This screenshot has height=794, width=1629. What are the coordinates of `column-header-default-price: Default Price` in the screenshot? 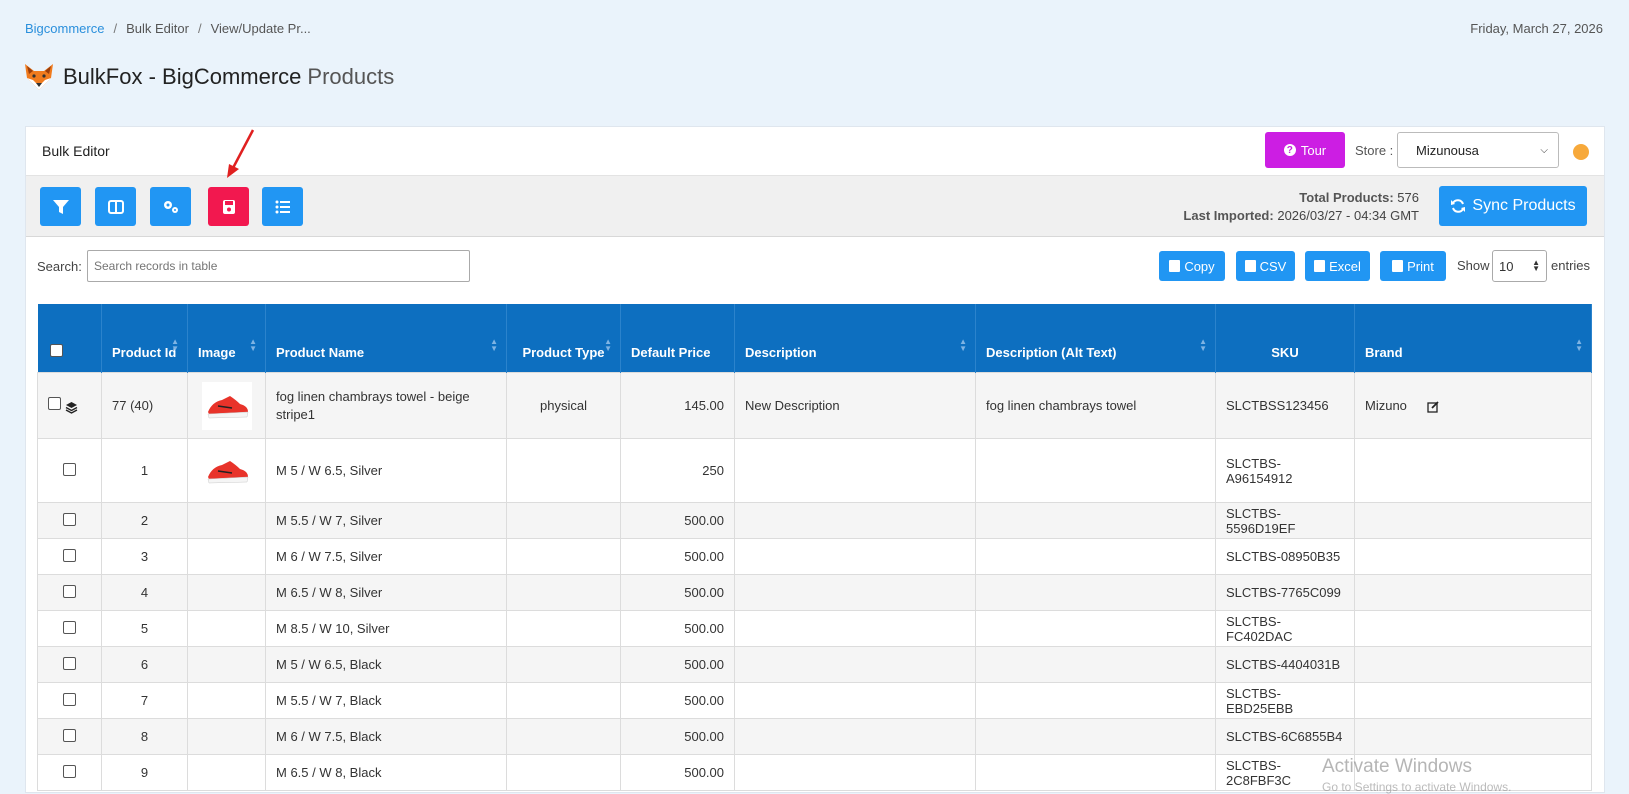 It's located at (677, 338).